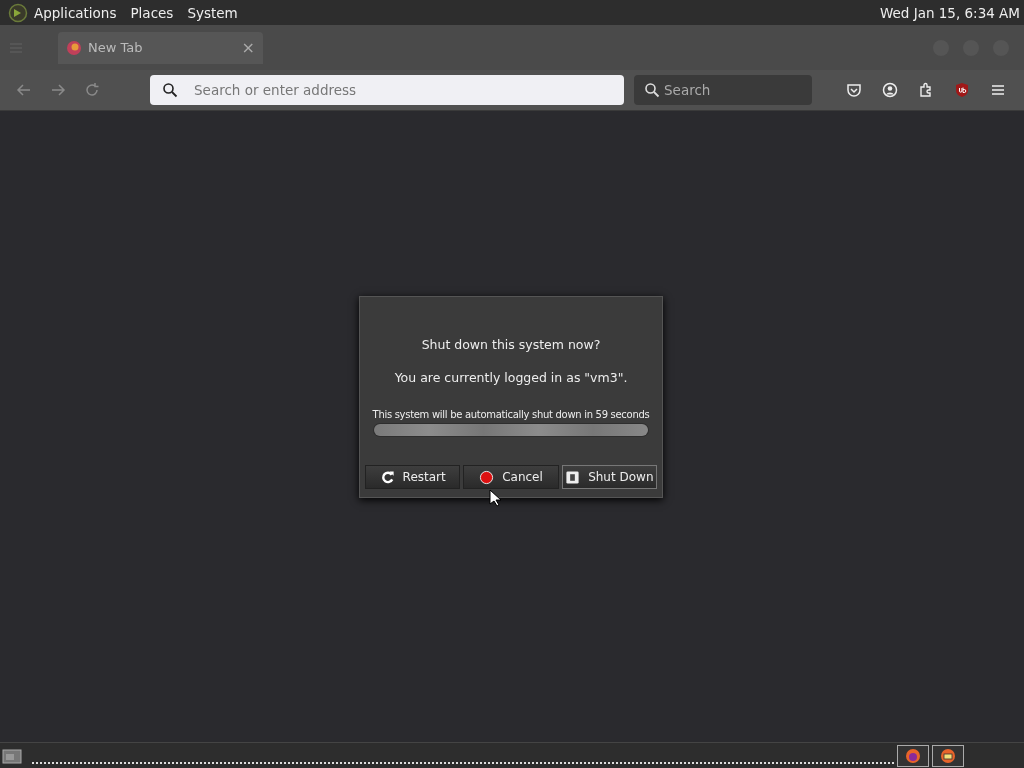 The image size is (1024, 768). I want to click on shutdown-button: Shut Down, so click(609, 477).